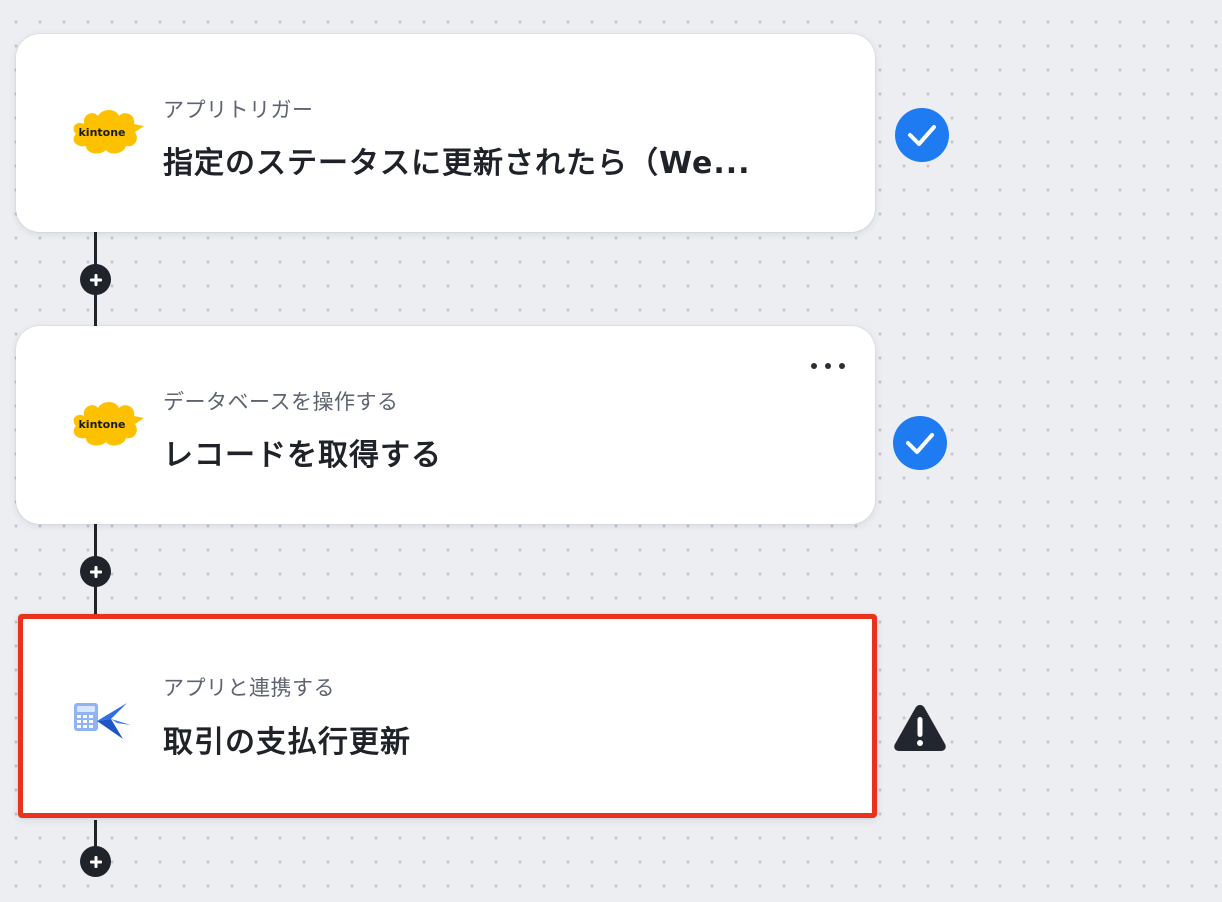 The height and width of the screenshot is (902, 1222). What do you see at coordinates (281, 402) in the screenshot?
I see `step-kicker: データベースを操作する` at bounding box center [281, 402].